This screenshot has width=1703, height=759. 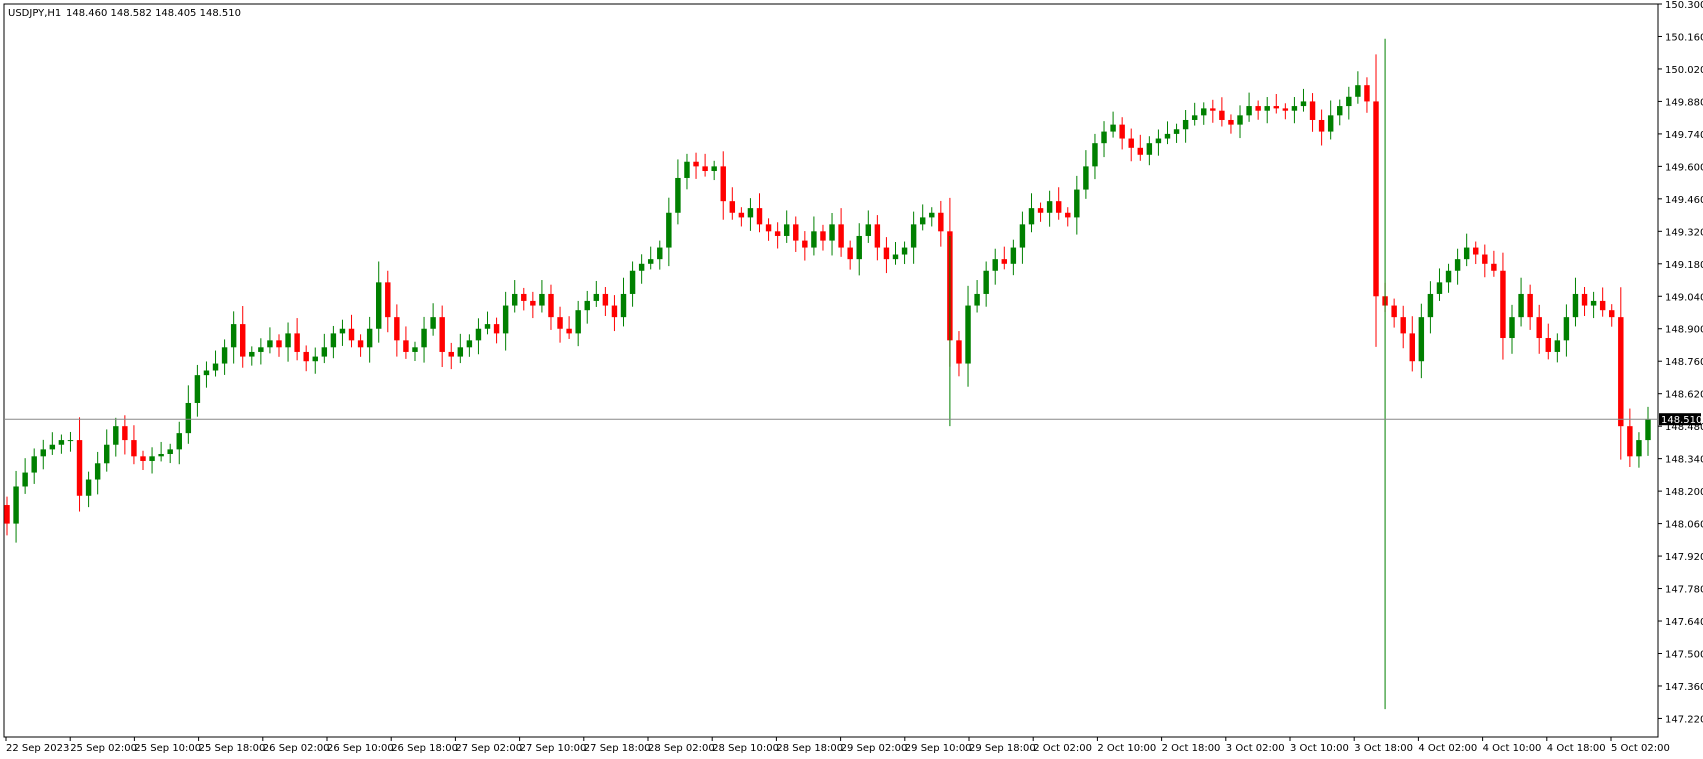 I want to click on y-tick-label: 147.640, so click(x=1684, y=622).